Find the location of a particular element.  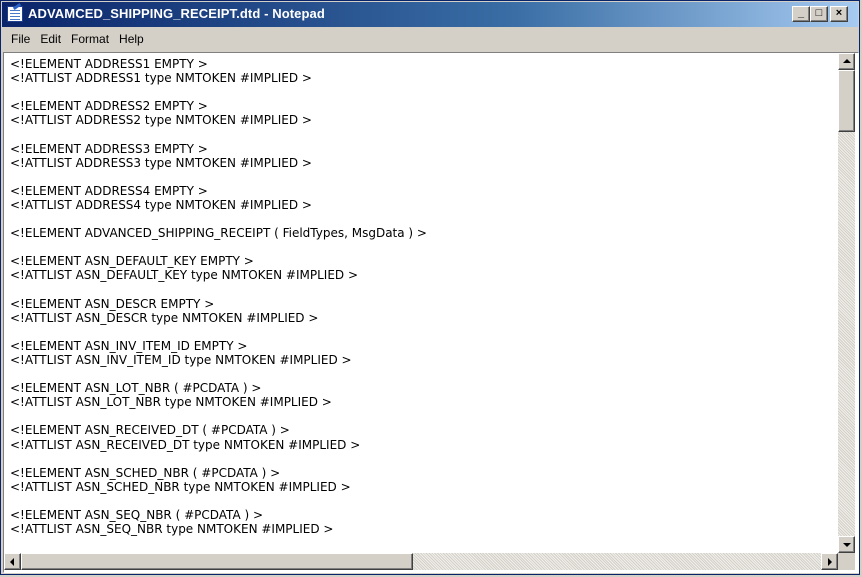

arrow-right-icon is located at coordinates (830, 562).